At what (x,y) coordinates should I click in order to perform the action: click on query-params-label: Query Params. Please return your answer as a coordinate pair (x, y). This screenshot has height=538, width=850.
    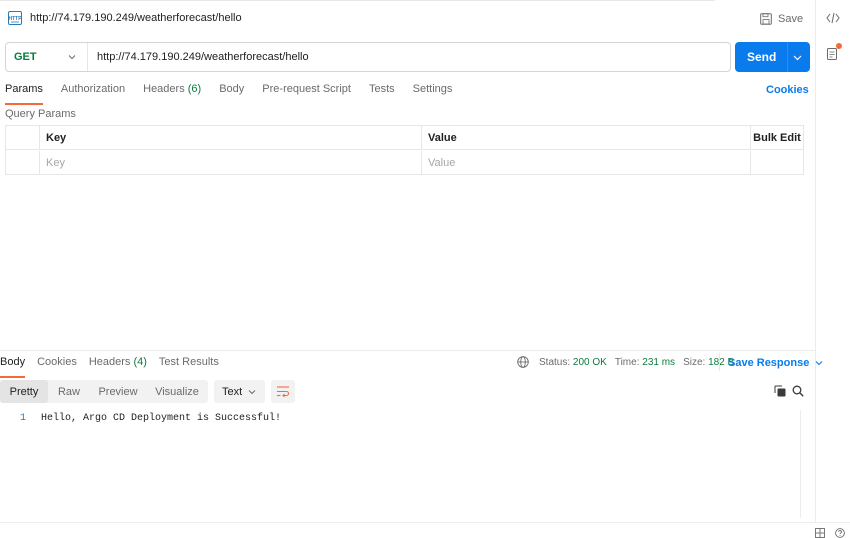
    Looking at the image, I should click on (40, 114).